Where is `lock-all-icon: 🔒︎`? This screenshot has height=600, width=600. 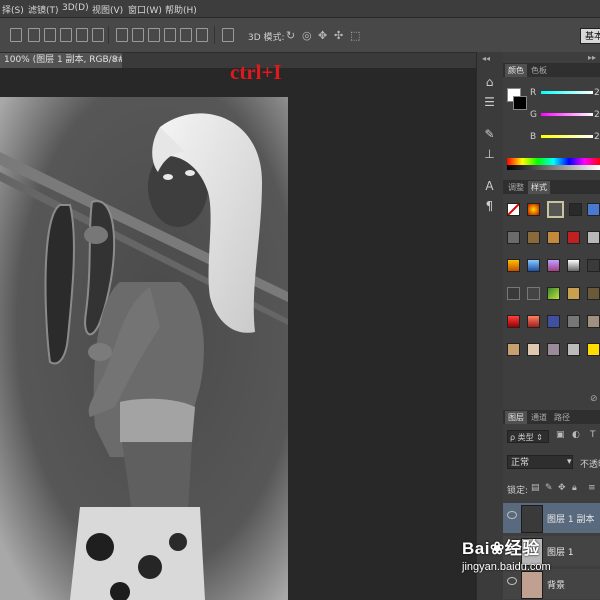
lock-all-icon: 🔒︎ is located at coordinates (574, 488).